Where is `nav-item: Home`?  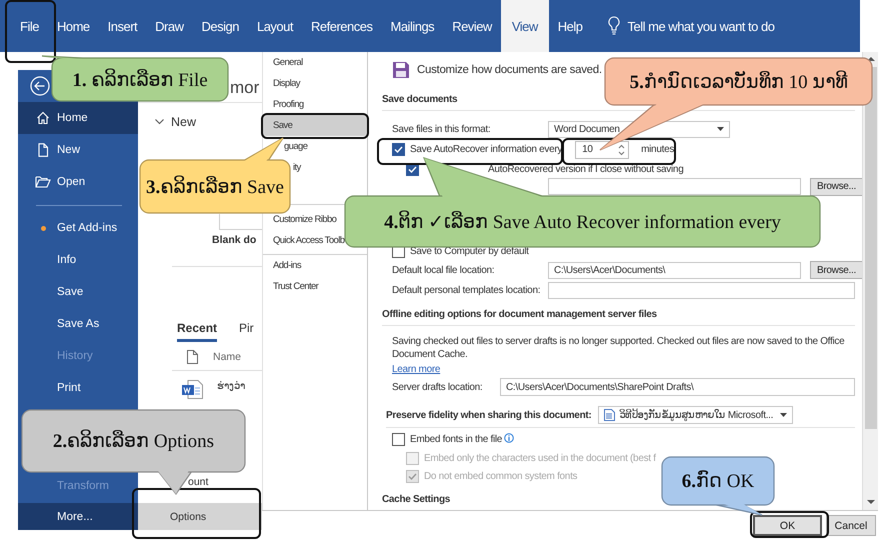 nav-item: Home is located at coordinates (78, 118).